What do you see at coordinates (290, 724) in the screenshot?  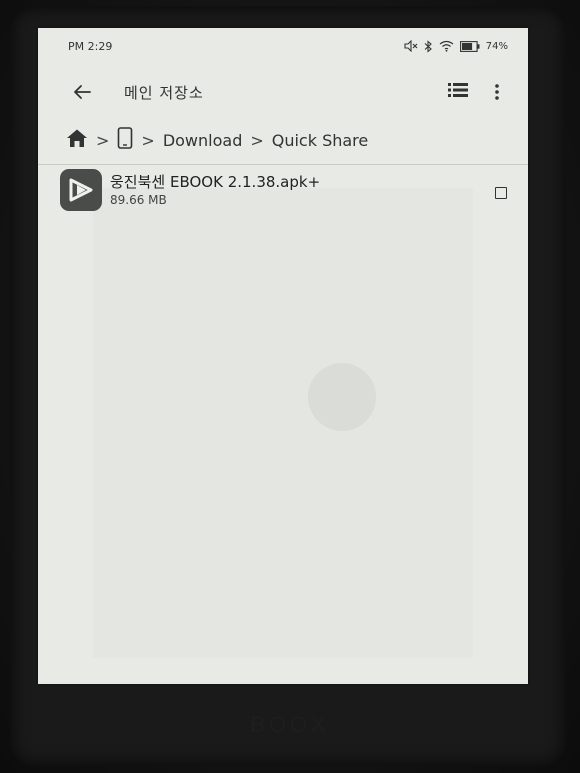 I see `device-brand-logo: BOOX` at bounding box center [290, 724].